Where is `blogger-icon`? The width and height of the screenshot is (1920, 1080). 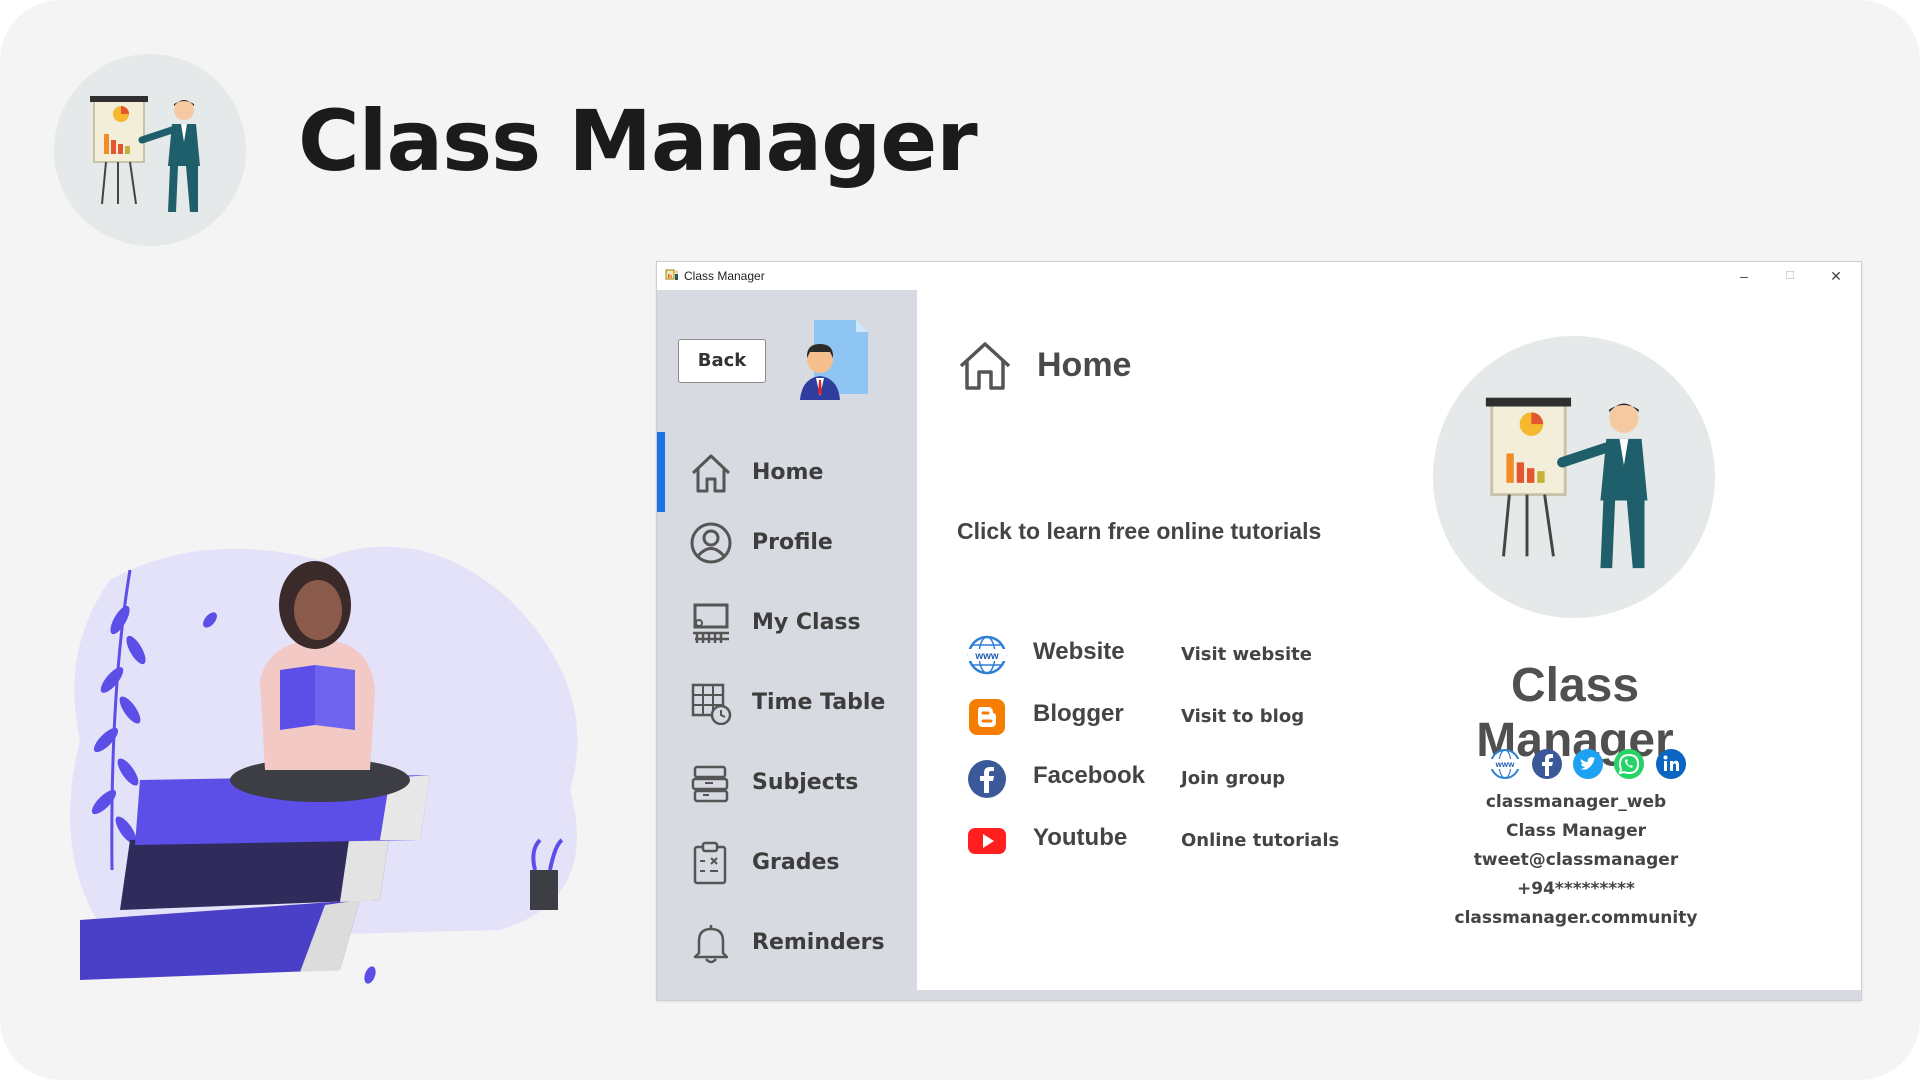 blogger-icon is located at coordinates (987, 717).